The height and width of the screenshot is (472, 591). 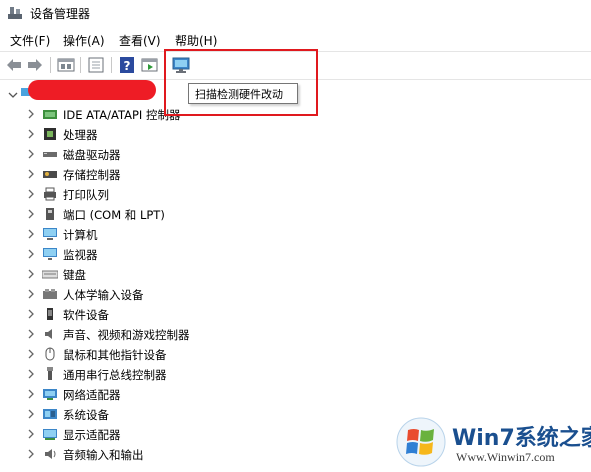 I want to click on toolbar: ?, so click(x=295, y=65).